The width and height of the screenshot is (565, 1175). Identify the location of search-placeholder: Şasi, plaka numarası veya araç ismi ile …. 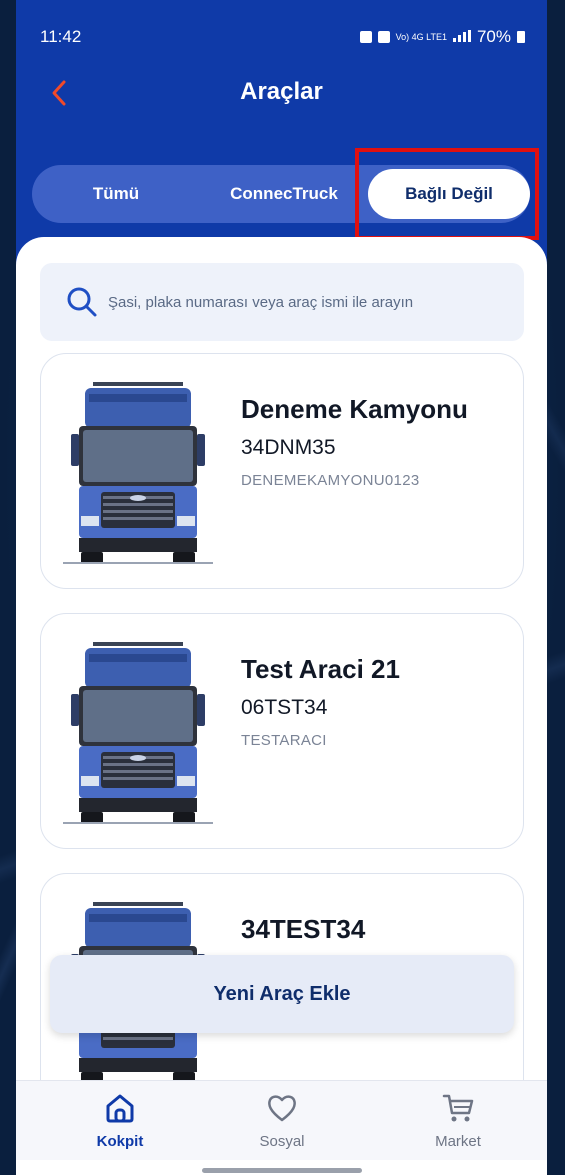
(261, 302).